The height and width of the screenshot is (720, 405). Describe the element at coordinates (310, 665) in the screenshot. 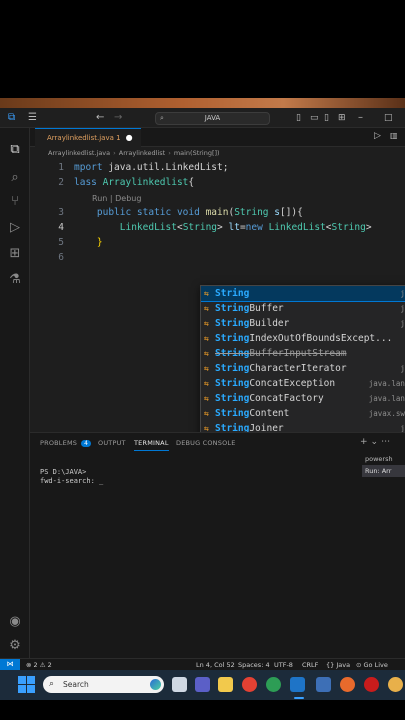

I see `status-eol: CRLF` at that location.